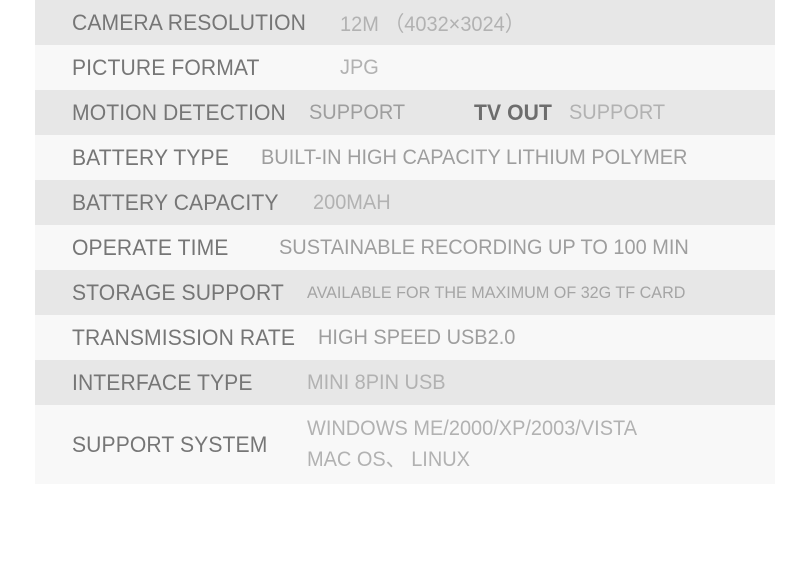 The width and height of the screenshot is (790, 576). I want to click on spec-label-motion-detection: MOTION DETECTION, so click(179, 112).